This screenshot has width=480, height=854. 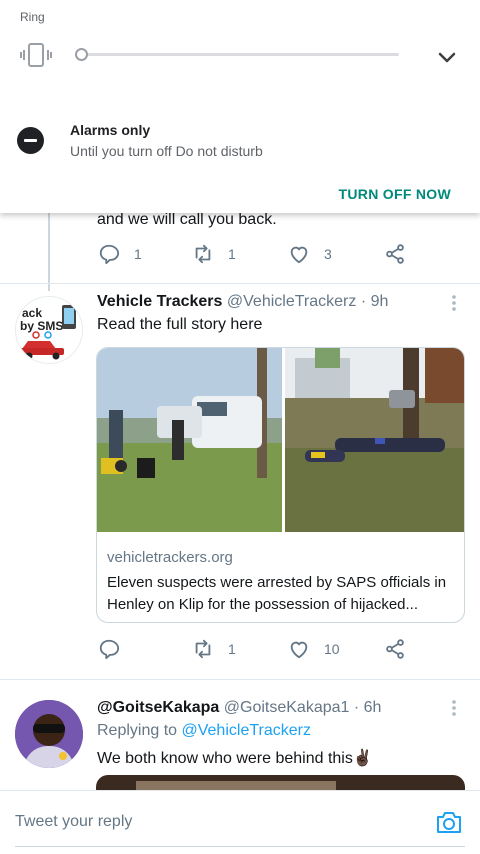 What do you see at coordinates (240, 846) in the screenshot?
I see `reply-input-underline` at bounding box center [240, 846].